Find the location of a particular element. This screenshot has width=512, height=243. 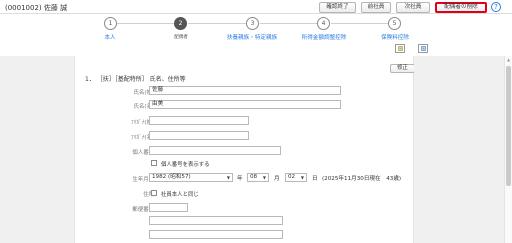

birth-year-select: 1982 (昭和57) ▼ is located at coordinates (191, 177).